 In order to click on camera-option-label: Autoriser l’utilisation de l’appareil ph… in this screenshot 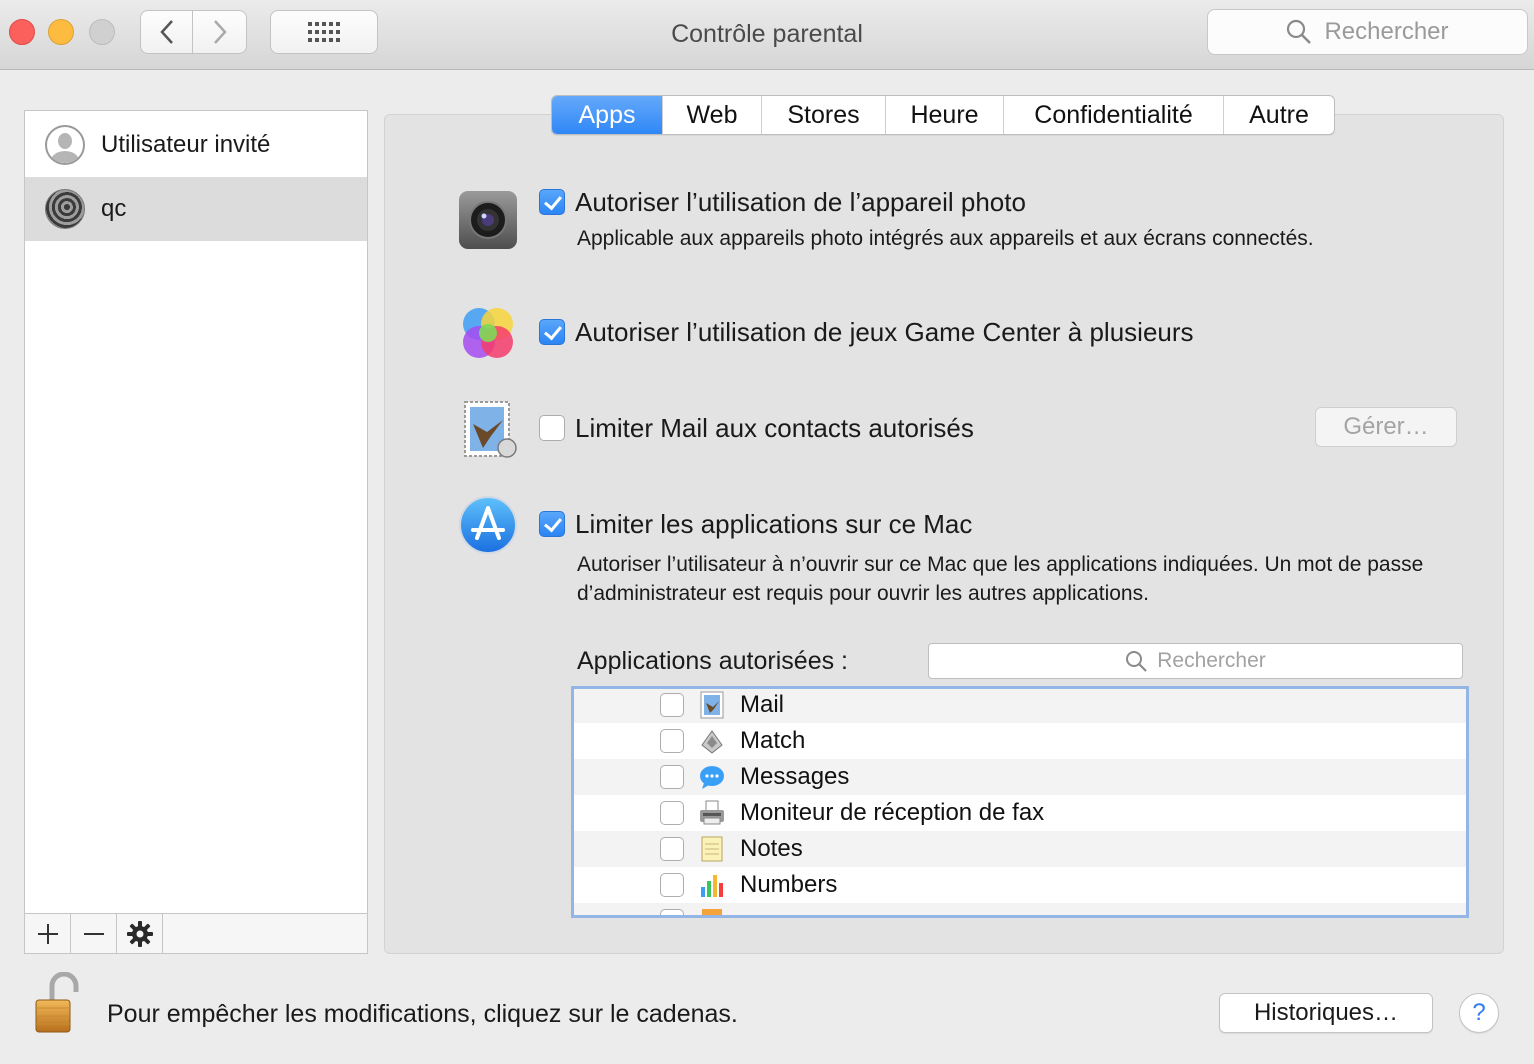, I will do `click(800, 202)`.